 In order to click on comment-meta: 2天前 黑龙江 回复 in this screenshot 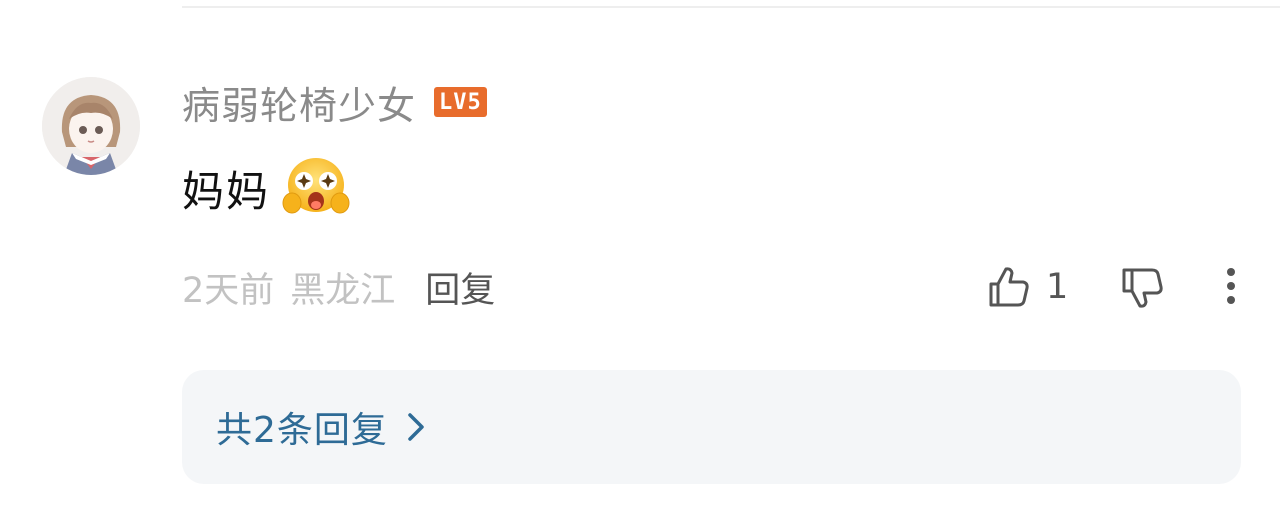, I will do `click(338, 287)`.